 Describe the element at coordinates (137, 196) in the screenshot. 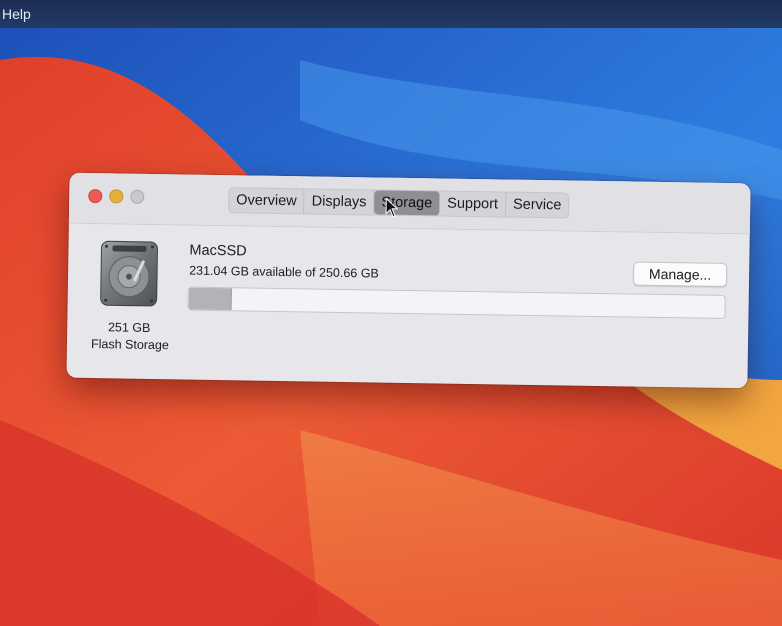

I see `zoom-window-button` at that location.